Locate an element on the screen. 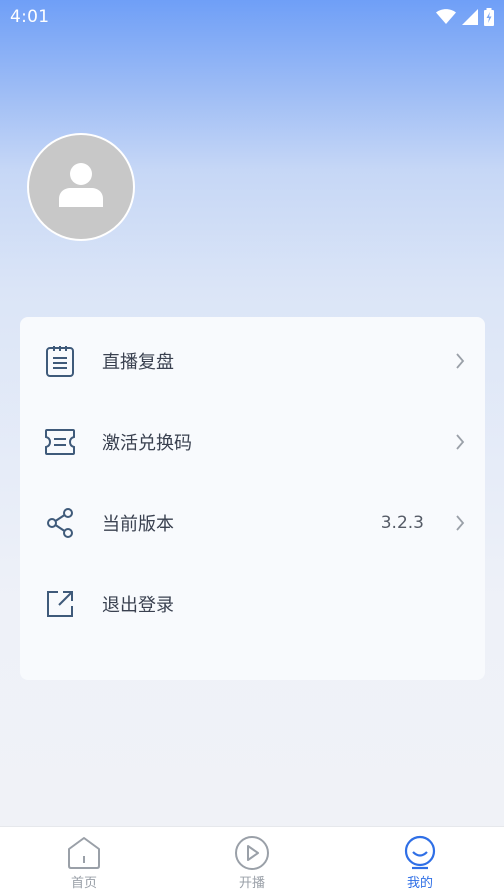  status-icons is located at coordinates (465, 17).